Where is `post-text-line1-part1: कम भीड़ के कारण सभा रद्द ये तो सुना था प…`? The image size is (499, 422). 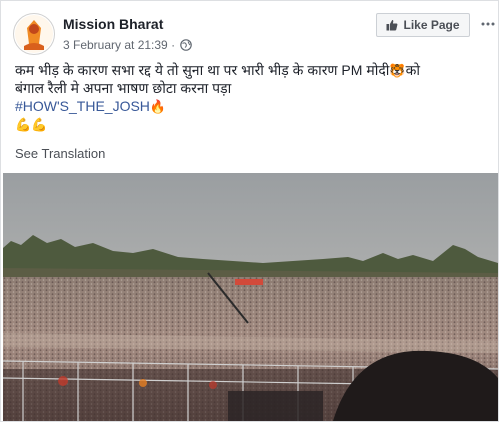 post-text-line1-part1: कम भीड़ के कारण सभा रद्द ये तो सुना था प… is located at coordinates (202, 70).